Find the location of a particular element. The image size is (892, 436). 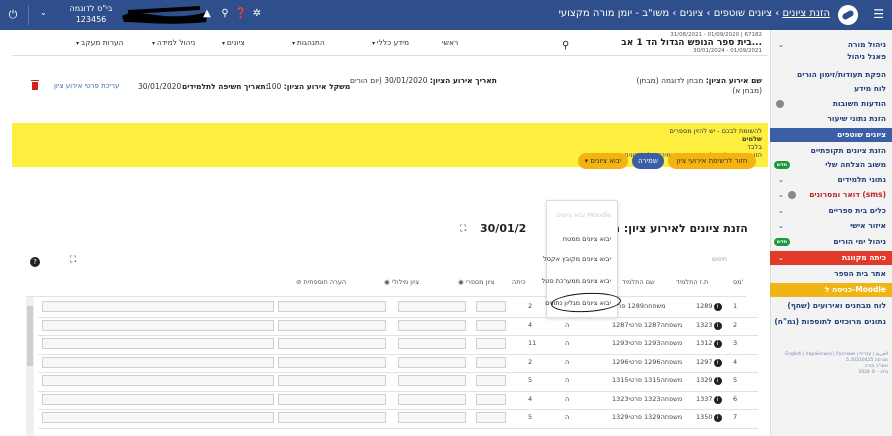

student-name: משפחה1289 פרטי is located at coordinates (639, 306).